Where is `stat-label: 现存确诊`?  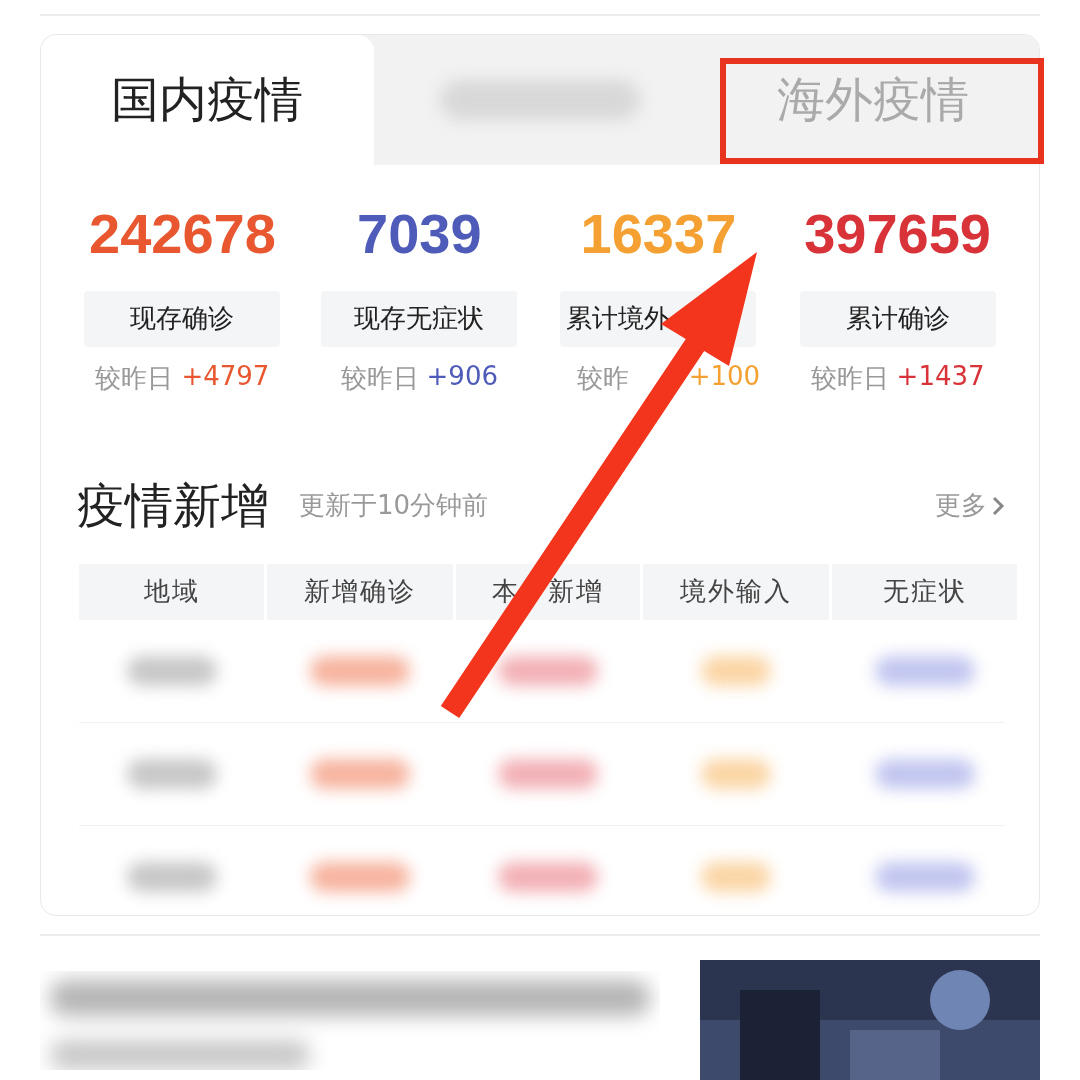
stat-label: 现存确诊 is located at coordinates (182, 318).